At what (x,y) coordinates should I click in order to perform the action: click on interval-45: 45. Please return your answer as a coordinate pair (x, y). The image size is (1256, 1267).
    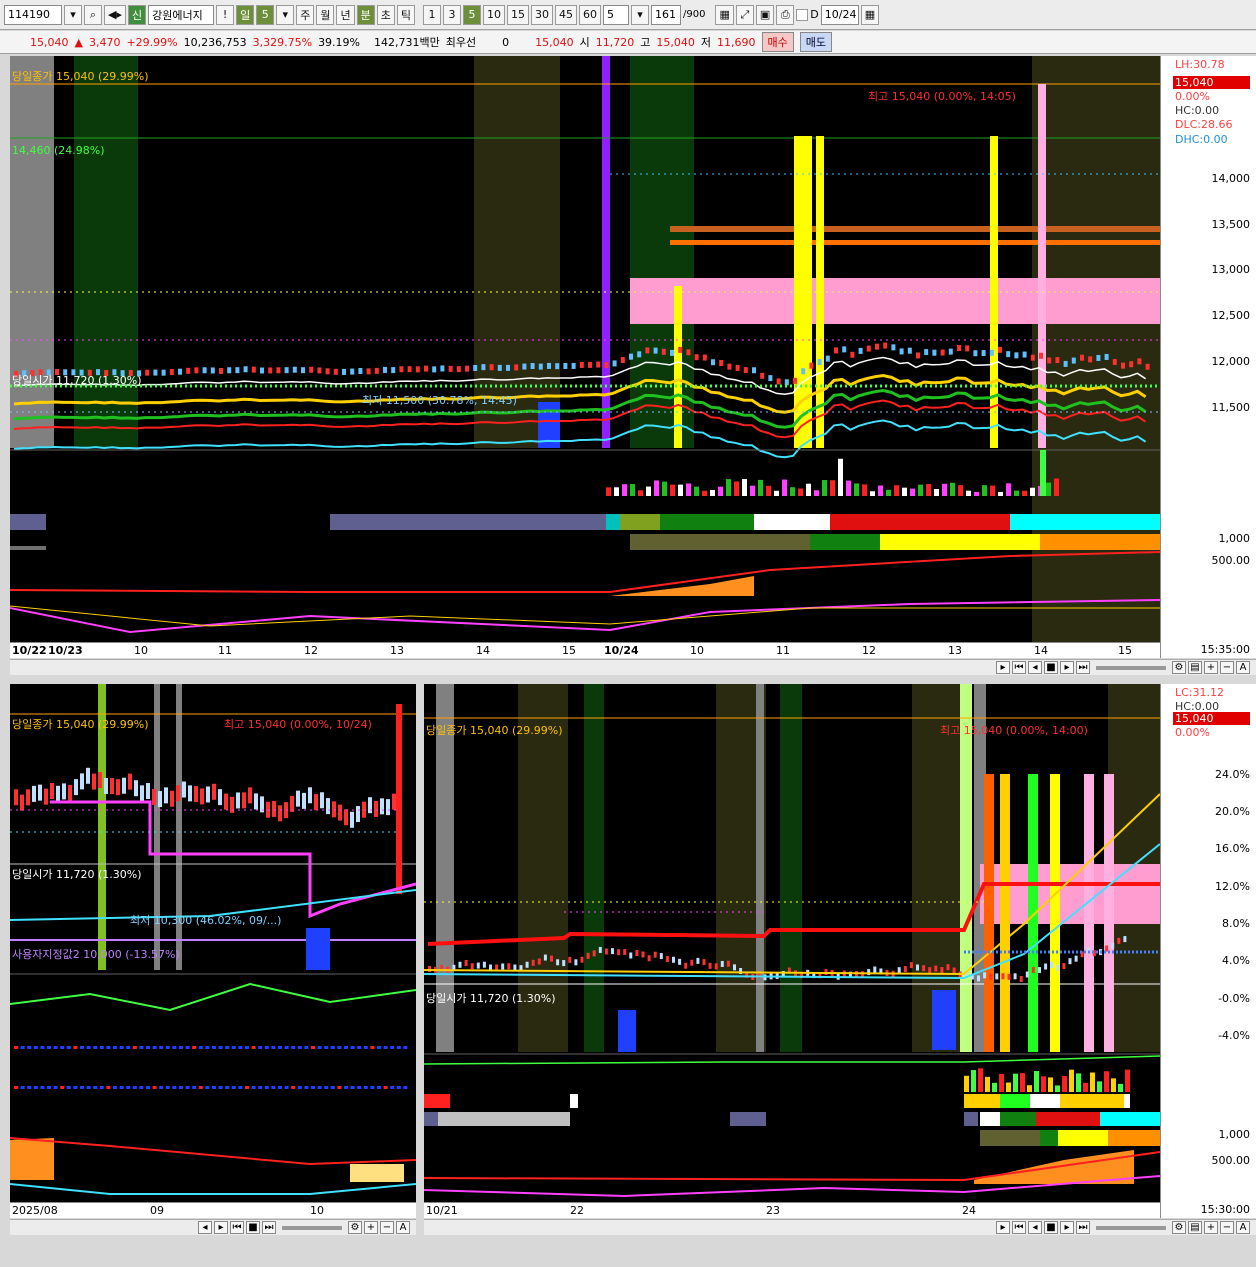
    Looking at the image, I should click on (565, 14).